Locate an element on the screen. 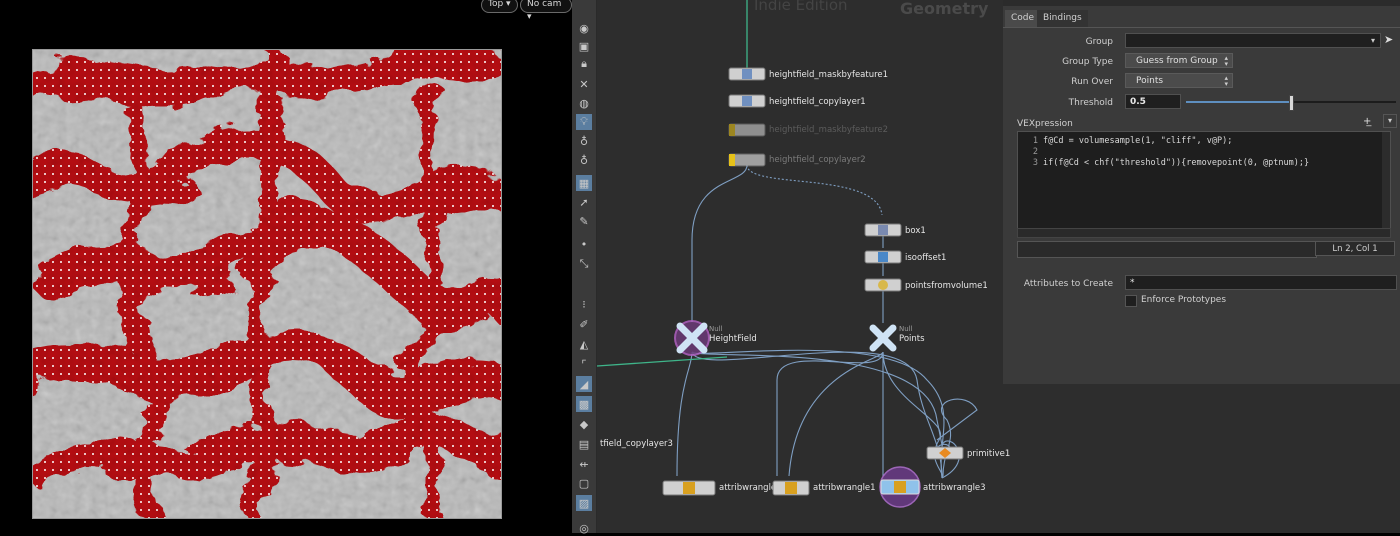 Image resolution: width=1400 pixels, height=536 pixels. node-copylayer2: heightfield_copylayer2 is located at coordinates (797, 160).